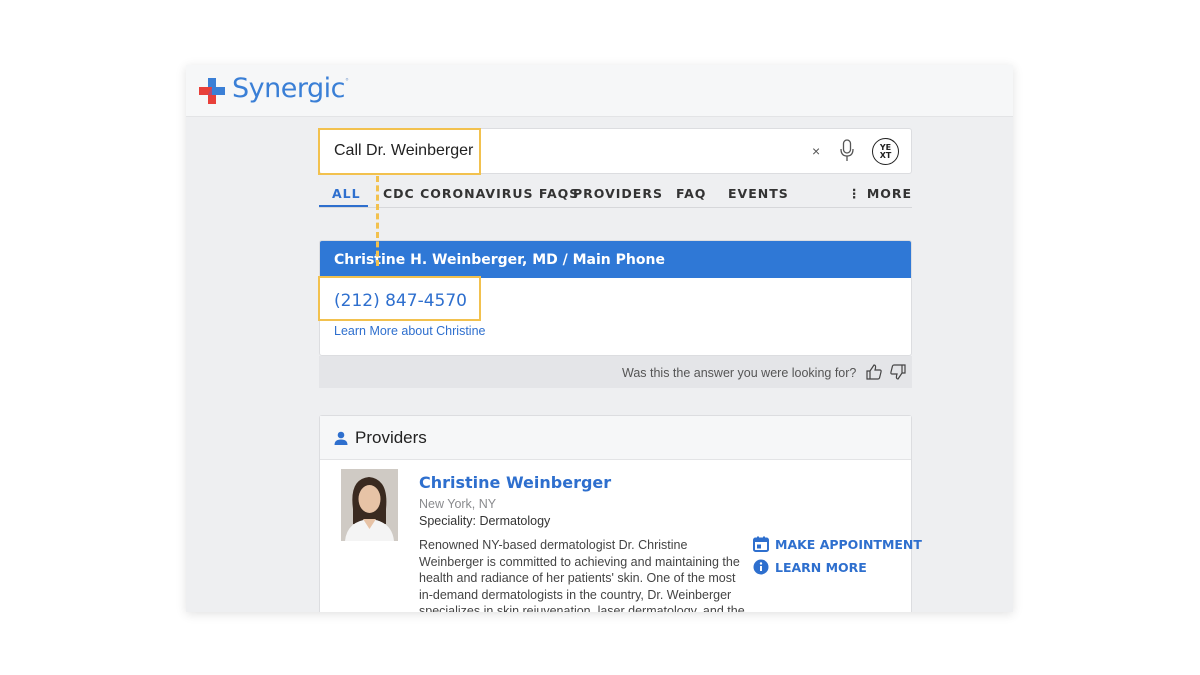  I want to click on provider-photo, so click(369, 505).